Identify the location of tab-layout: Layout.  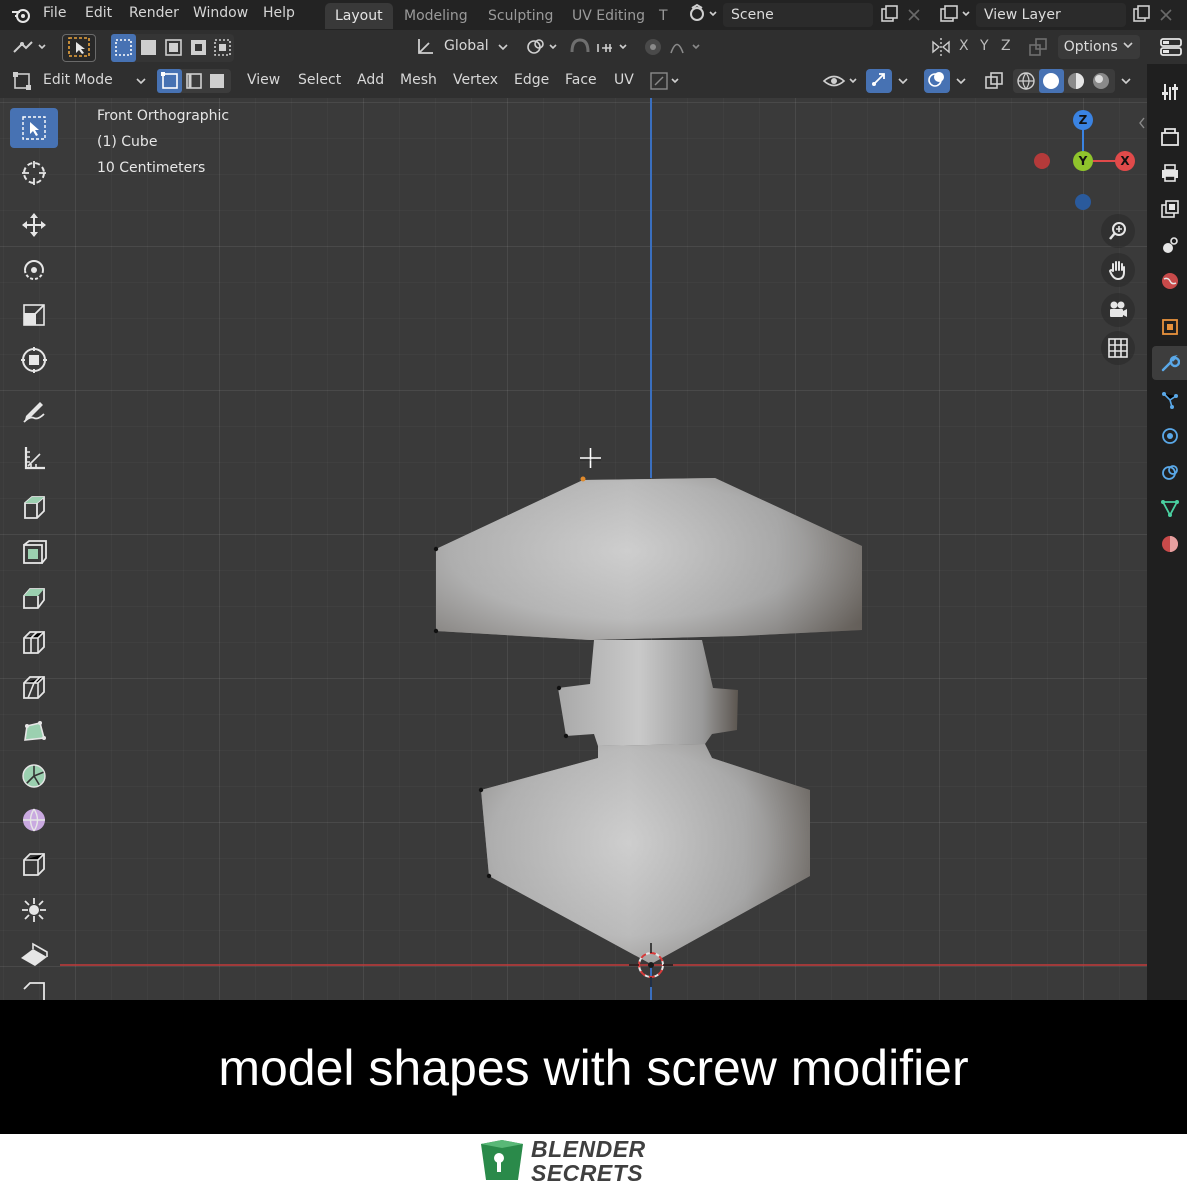
(359, 16).